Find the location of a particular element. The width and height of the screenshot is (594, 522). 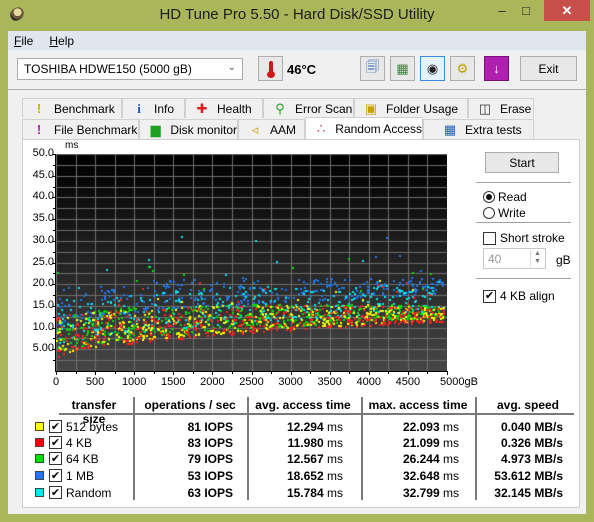

4kb-align-checkbox: ✔ 4 KB align is located at coordinates (519, 296).